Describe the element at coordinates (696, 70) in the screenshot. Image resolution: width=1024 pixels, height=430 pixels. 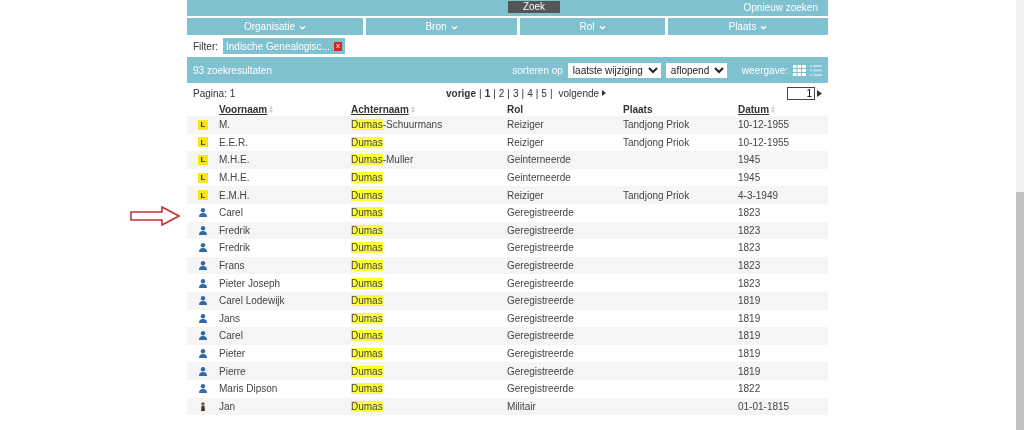
I see `sort-order-select: aflopend` at that location.